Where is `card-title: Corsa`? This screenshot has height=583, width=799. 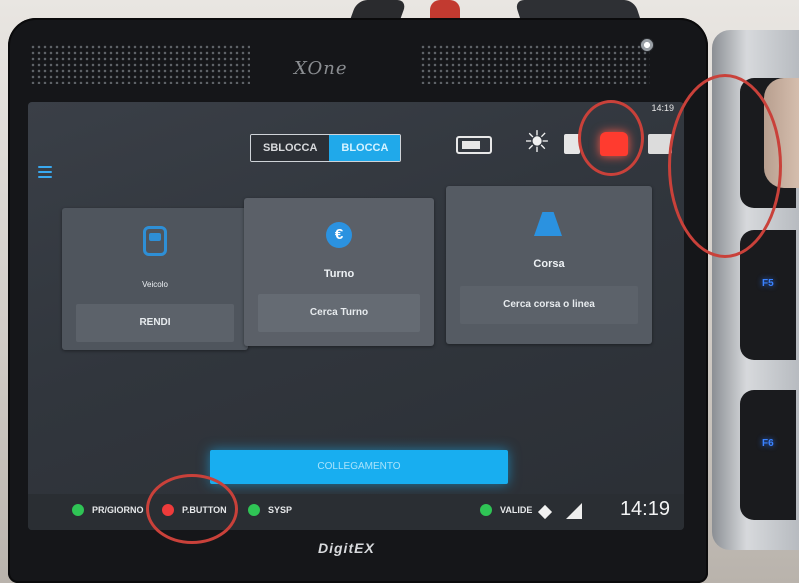 card-title: Corsa is located at coordinates (549, 264).